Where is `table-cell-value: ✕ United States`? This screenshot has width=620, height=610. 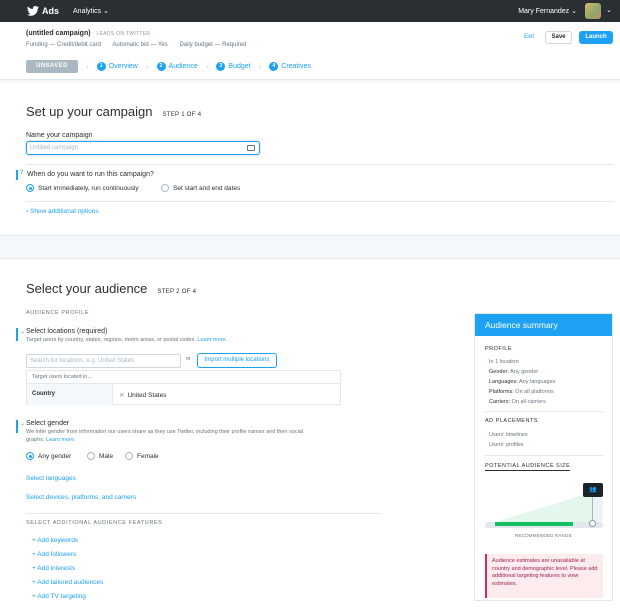
table-cell-value: ✕ United States is located at coordinates (139, 395).